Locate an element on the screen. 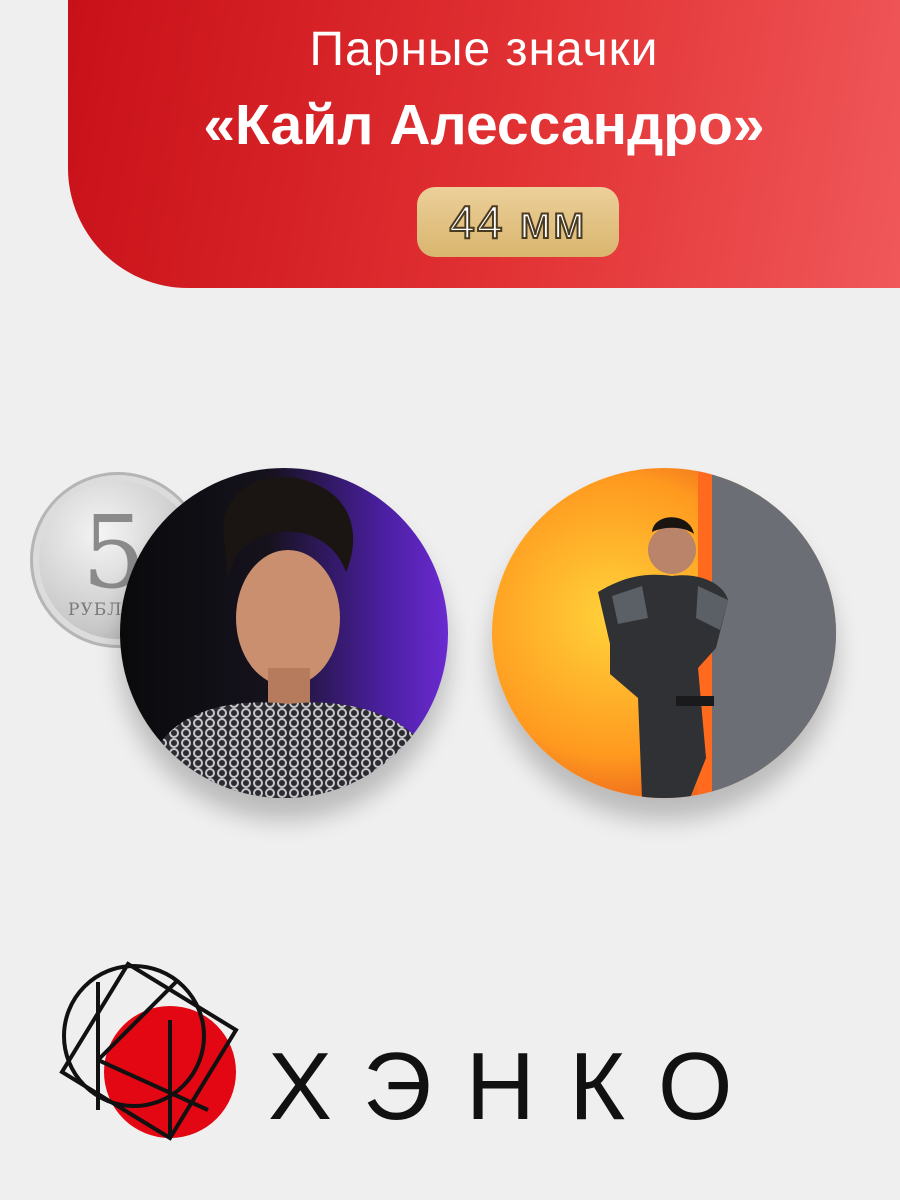 This screenshot has width=900, height=1200. brand-logo-icon is located at coordinates (149, 1051).